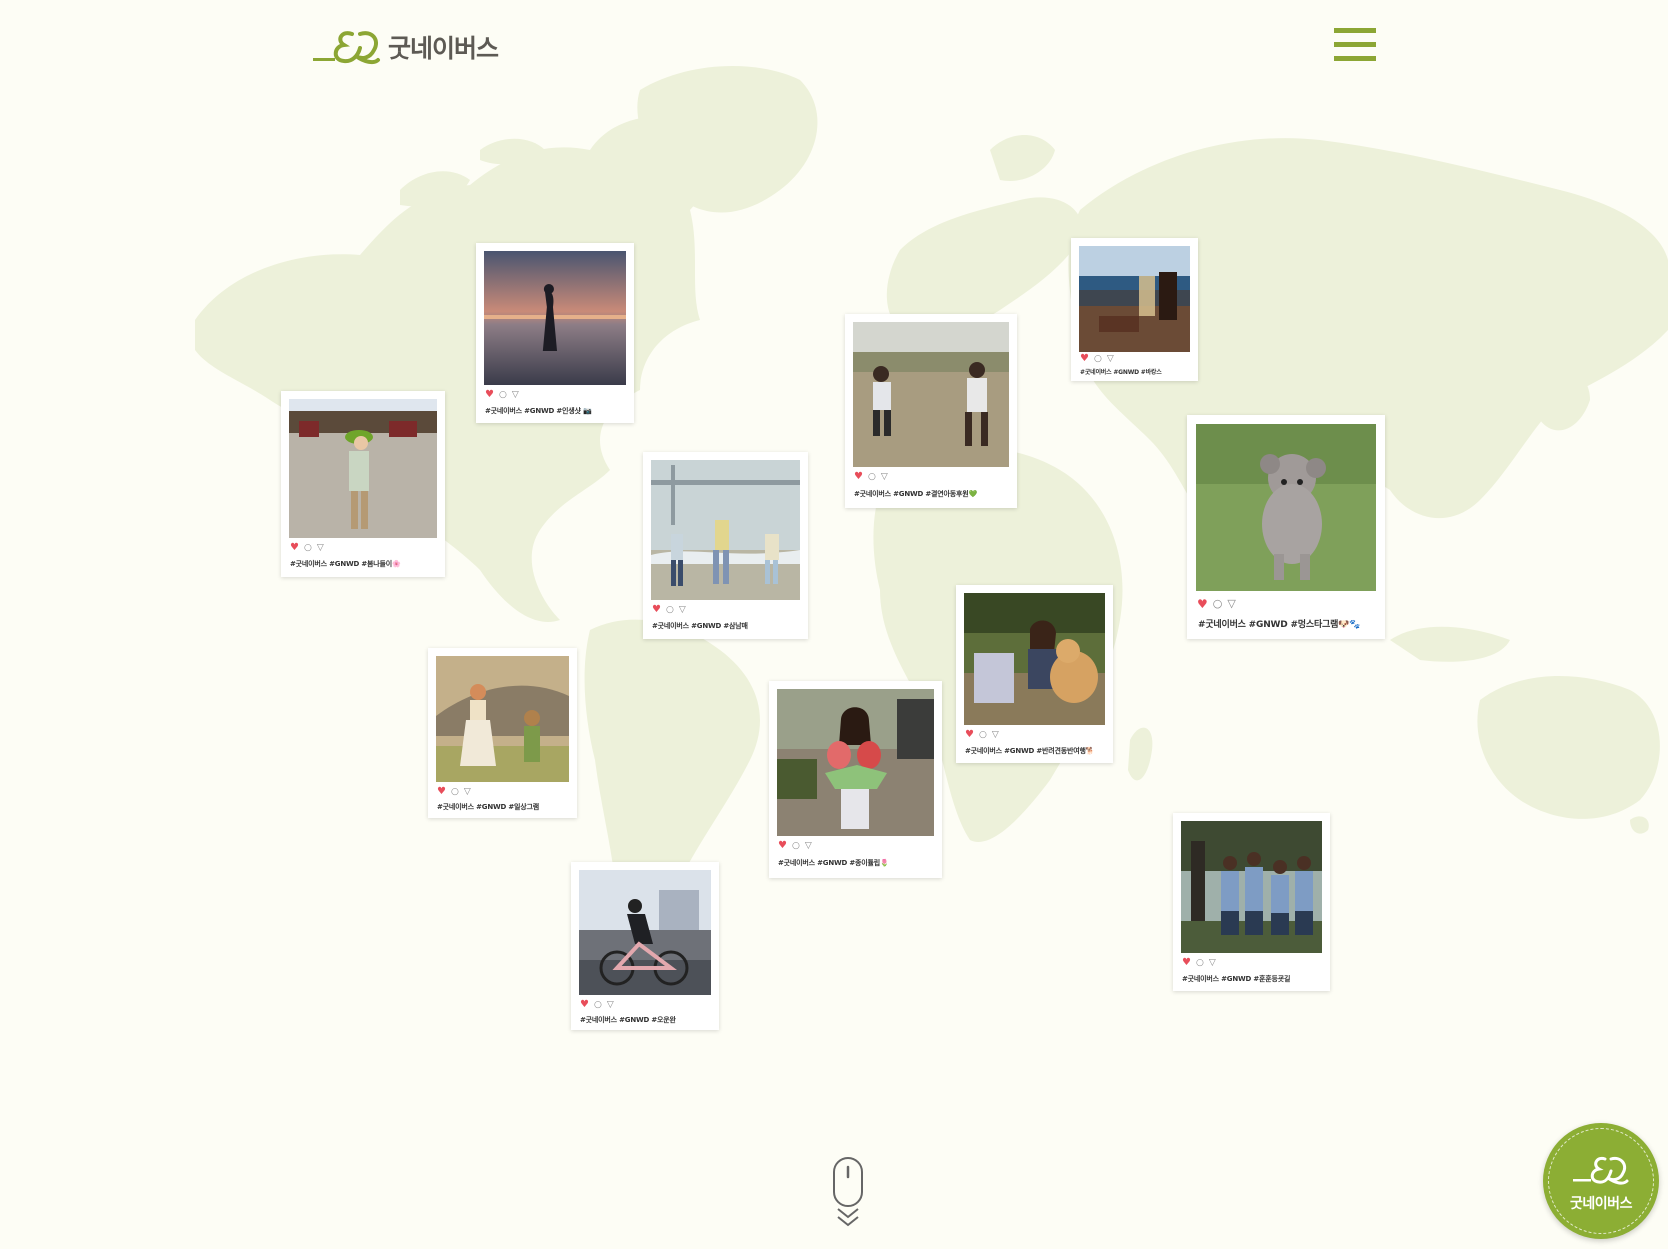 The height and width of the screenshot is (1249, 1668). I want to click on floating-brand-badge: 굿네이버스, so click(1601, 1181).